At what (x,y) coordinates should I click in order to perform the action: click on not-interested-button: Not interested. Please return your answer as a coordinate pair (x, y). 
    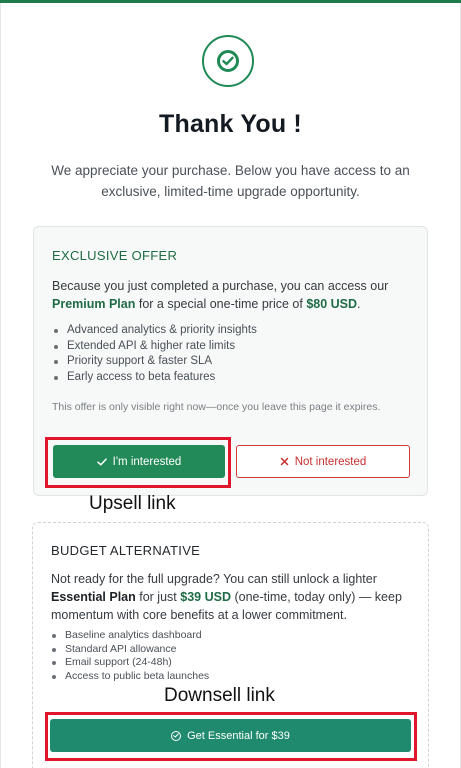
    Looking at the image, I should click on (323, 461).